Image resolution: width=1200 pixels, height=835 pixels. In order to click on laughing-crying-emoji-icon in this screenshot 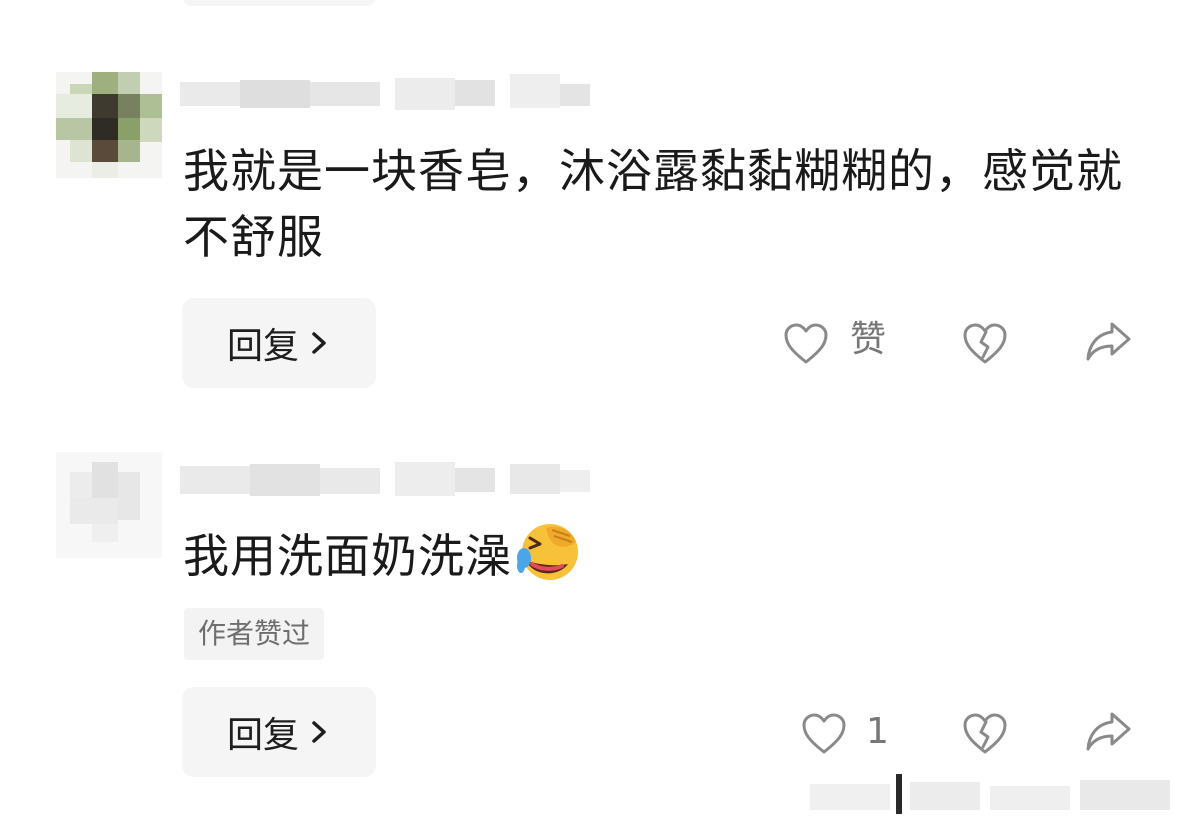, I will do `click(547, 552)`.